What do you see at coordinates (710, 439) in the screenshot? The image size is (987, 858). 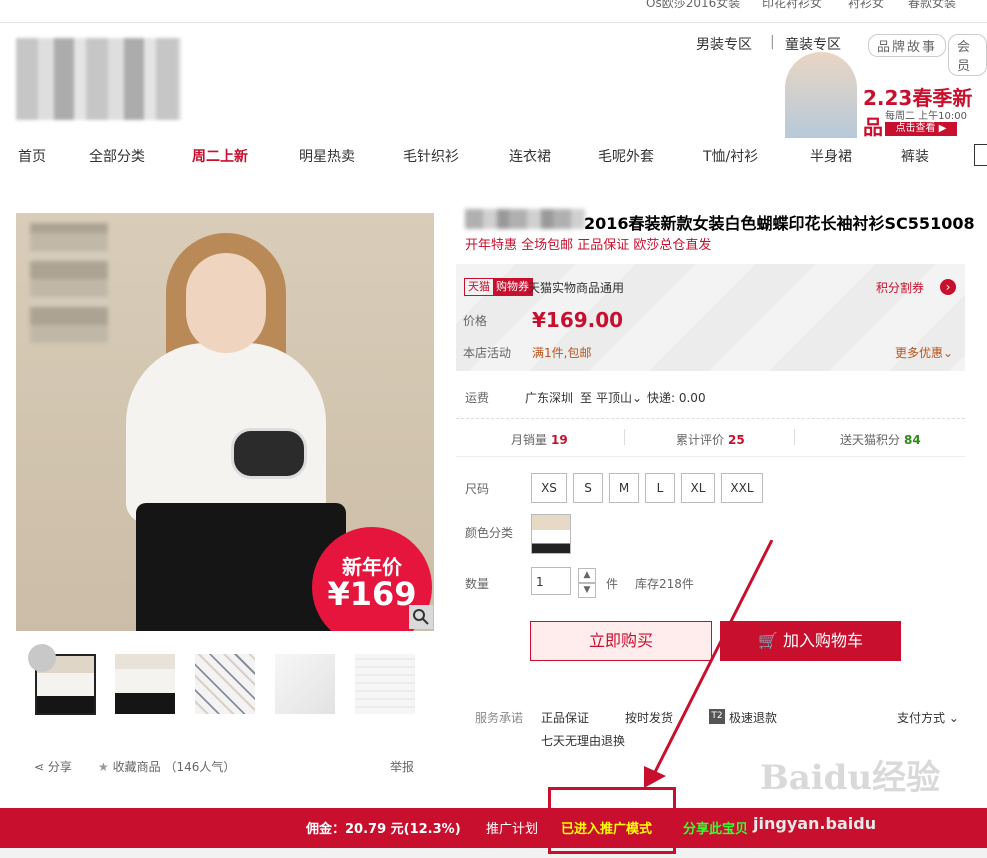 I see `review-count: 累计评价 25` at bounding box center [710, 439].